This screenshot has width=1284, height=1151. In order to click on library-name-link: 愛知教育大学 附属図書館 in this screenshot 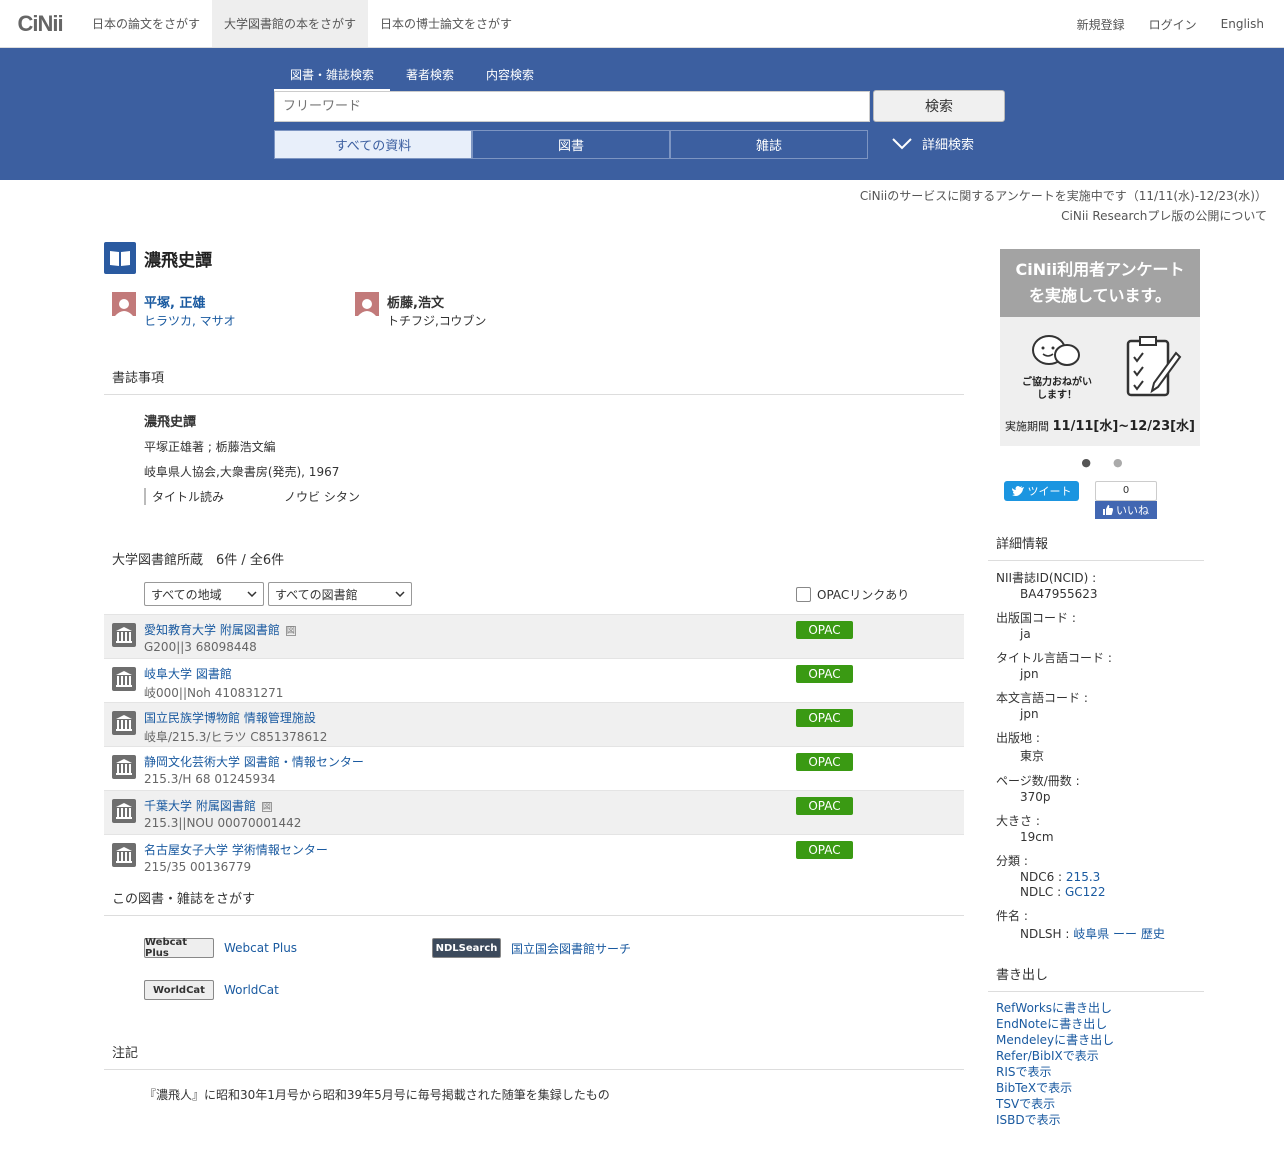, I will do `click(212, 630)`.